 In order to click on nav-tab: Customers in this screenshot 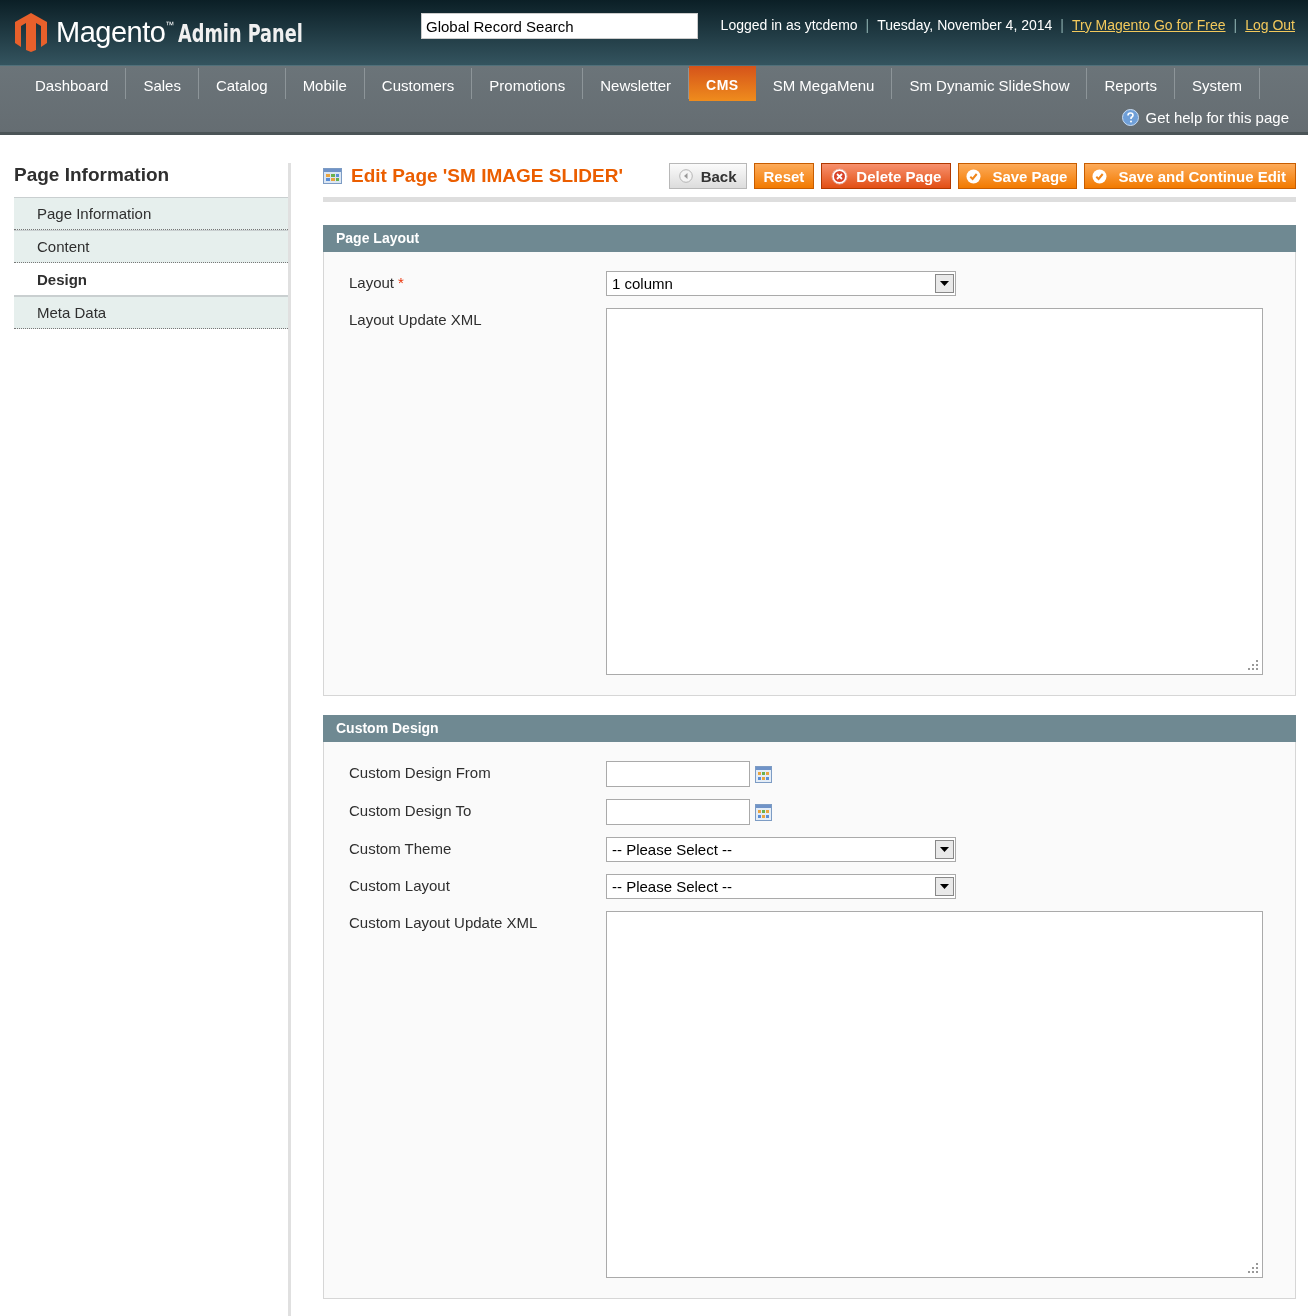, I will do `click(418, 83)`.